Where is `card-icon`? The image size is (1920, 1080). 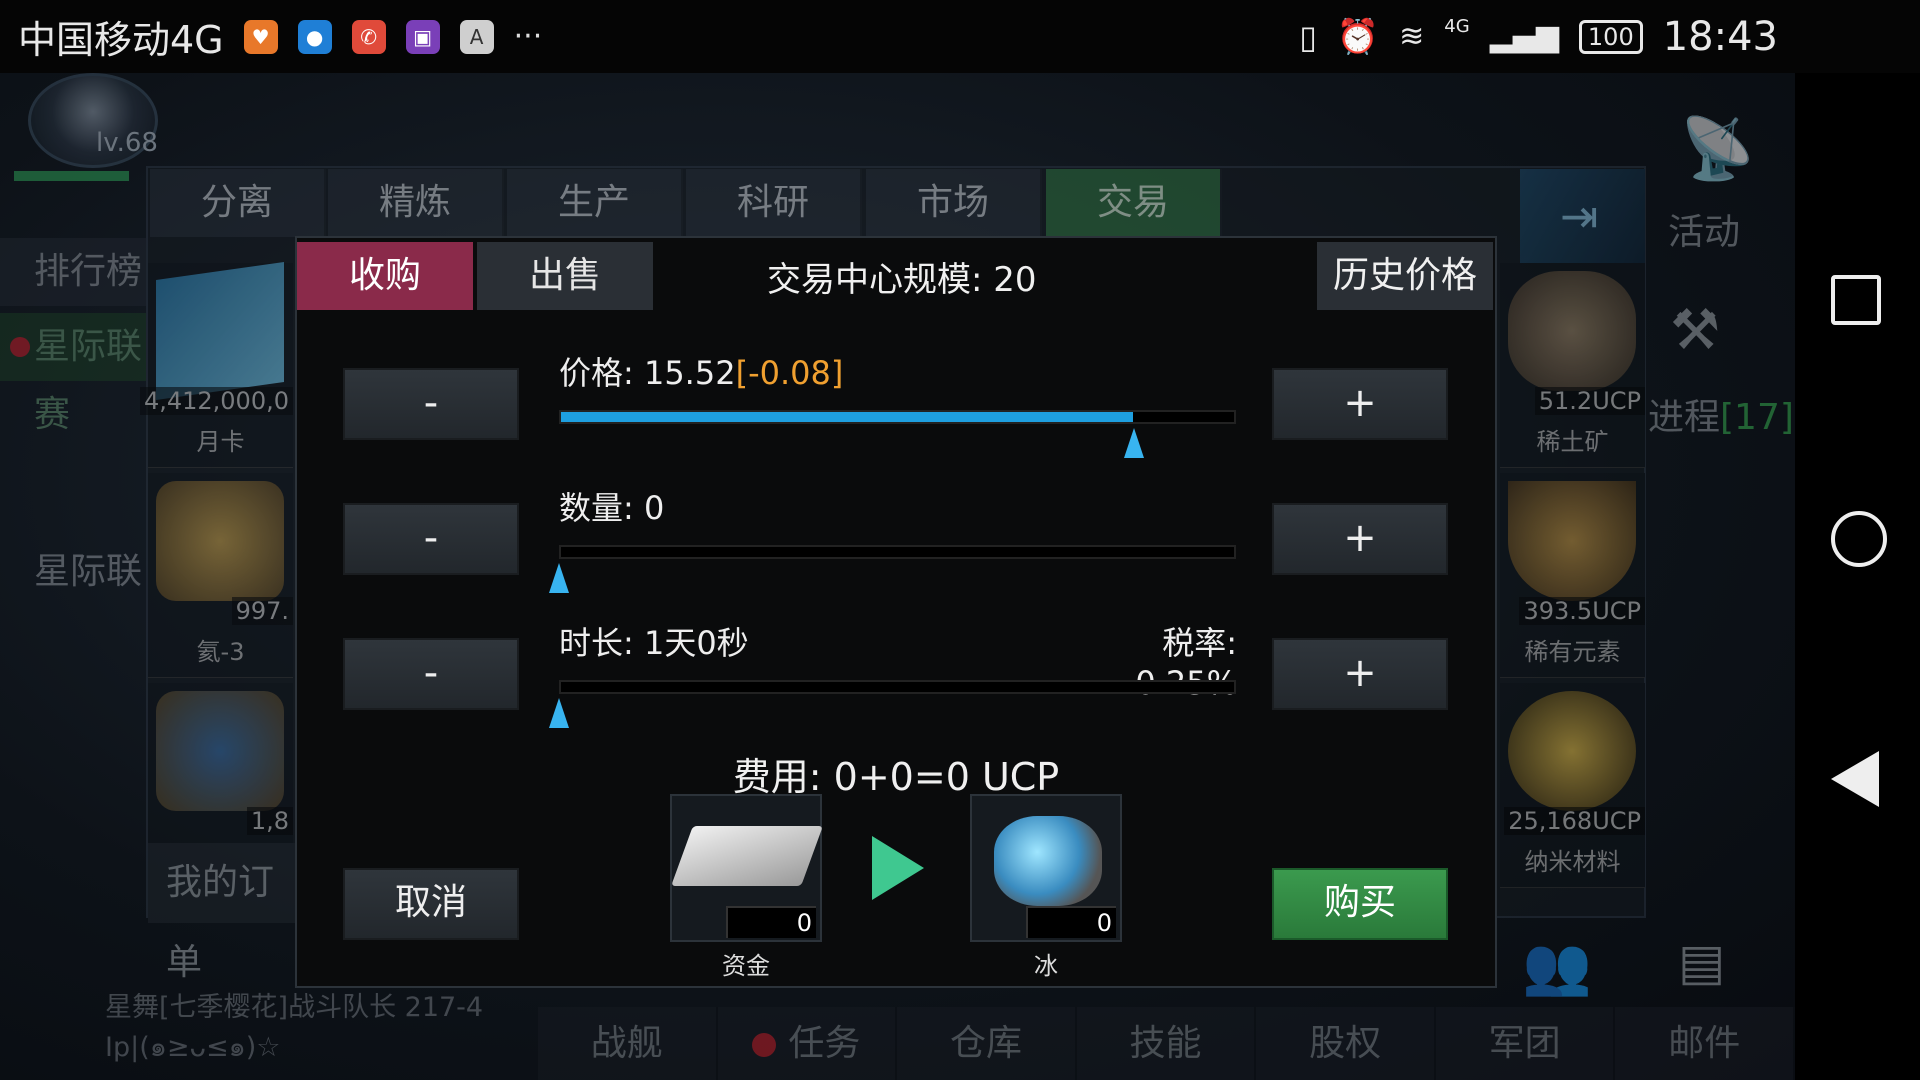
card-icon is located at coordinates (220, 331).